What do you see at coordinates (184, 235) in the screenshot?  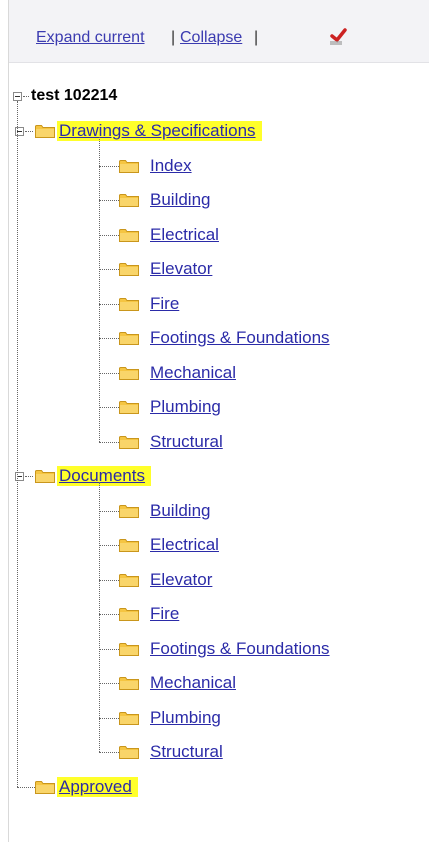 I see `tree-item-0-2: Electrical` at bounding box center [184, 235].